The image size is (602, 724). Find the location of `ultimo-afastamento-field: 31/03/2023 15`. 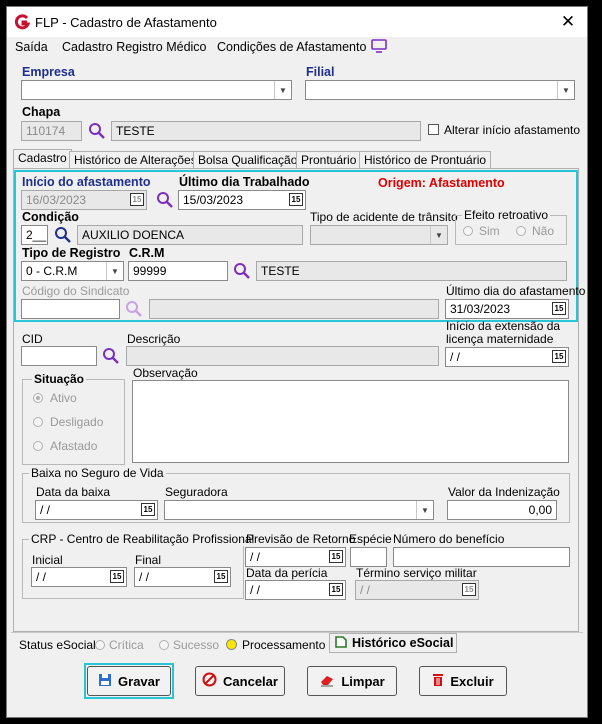

ultimo-afastamento-field: 31/03/2023 15 is located at coordinates (507, 309).